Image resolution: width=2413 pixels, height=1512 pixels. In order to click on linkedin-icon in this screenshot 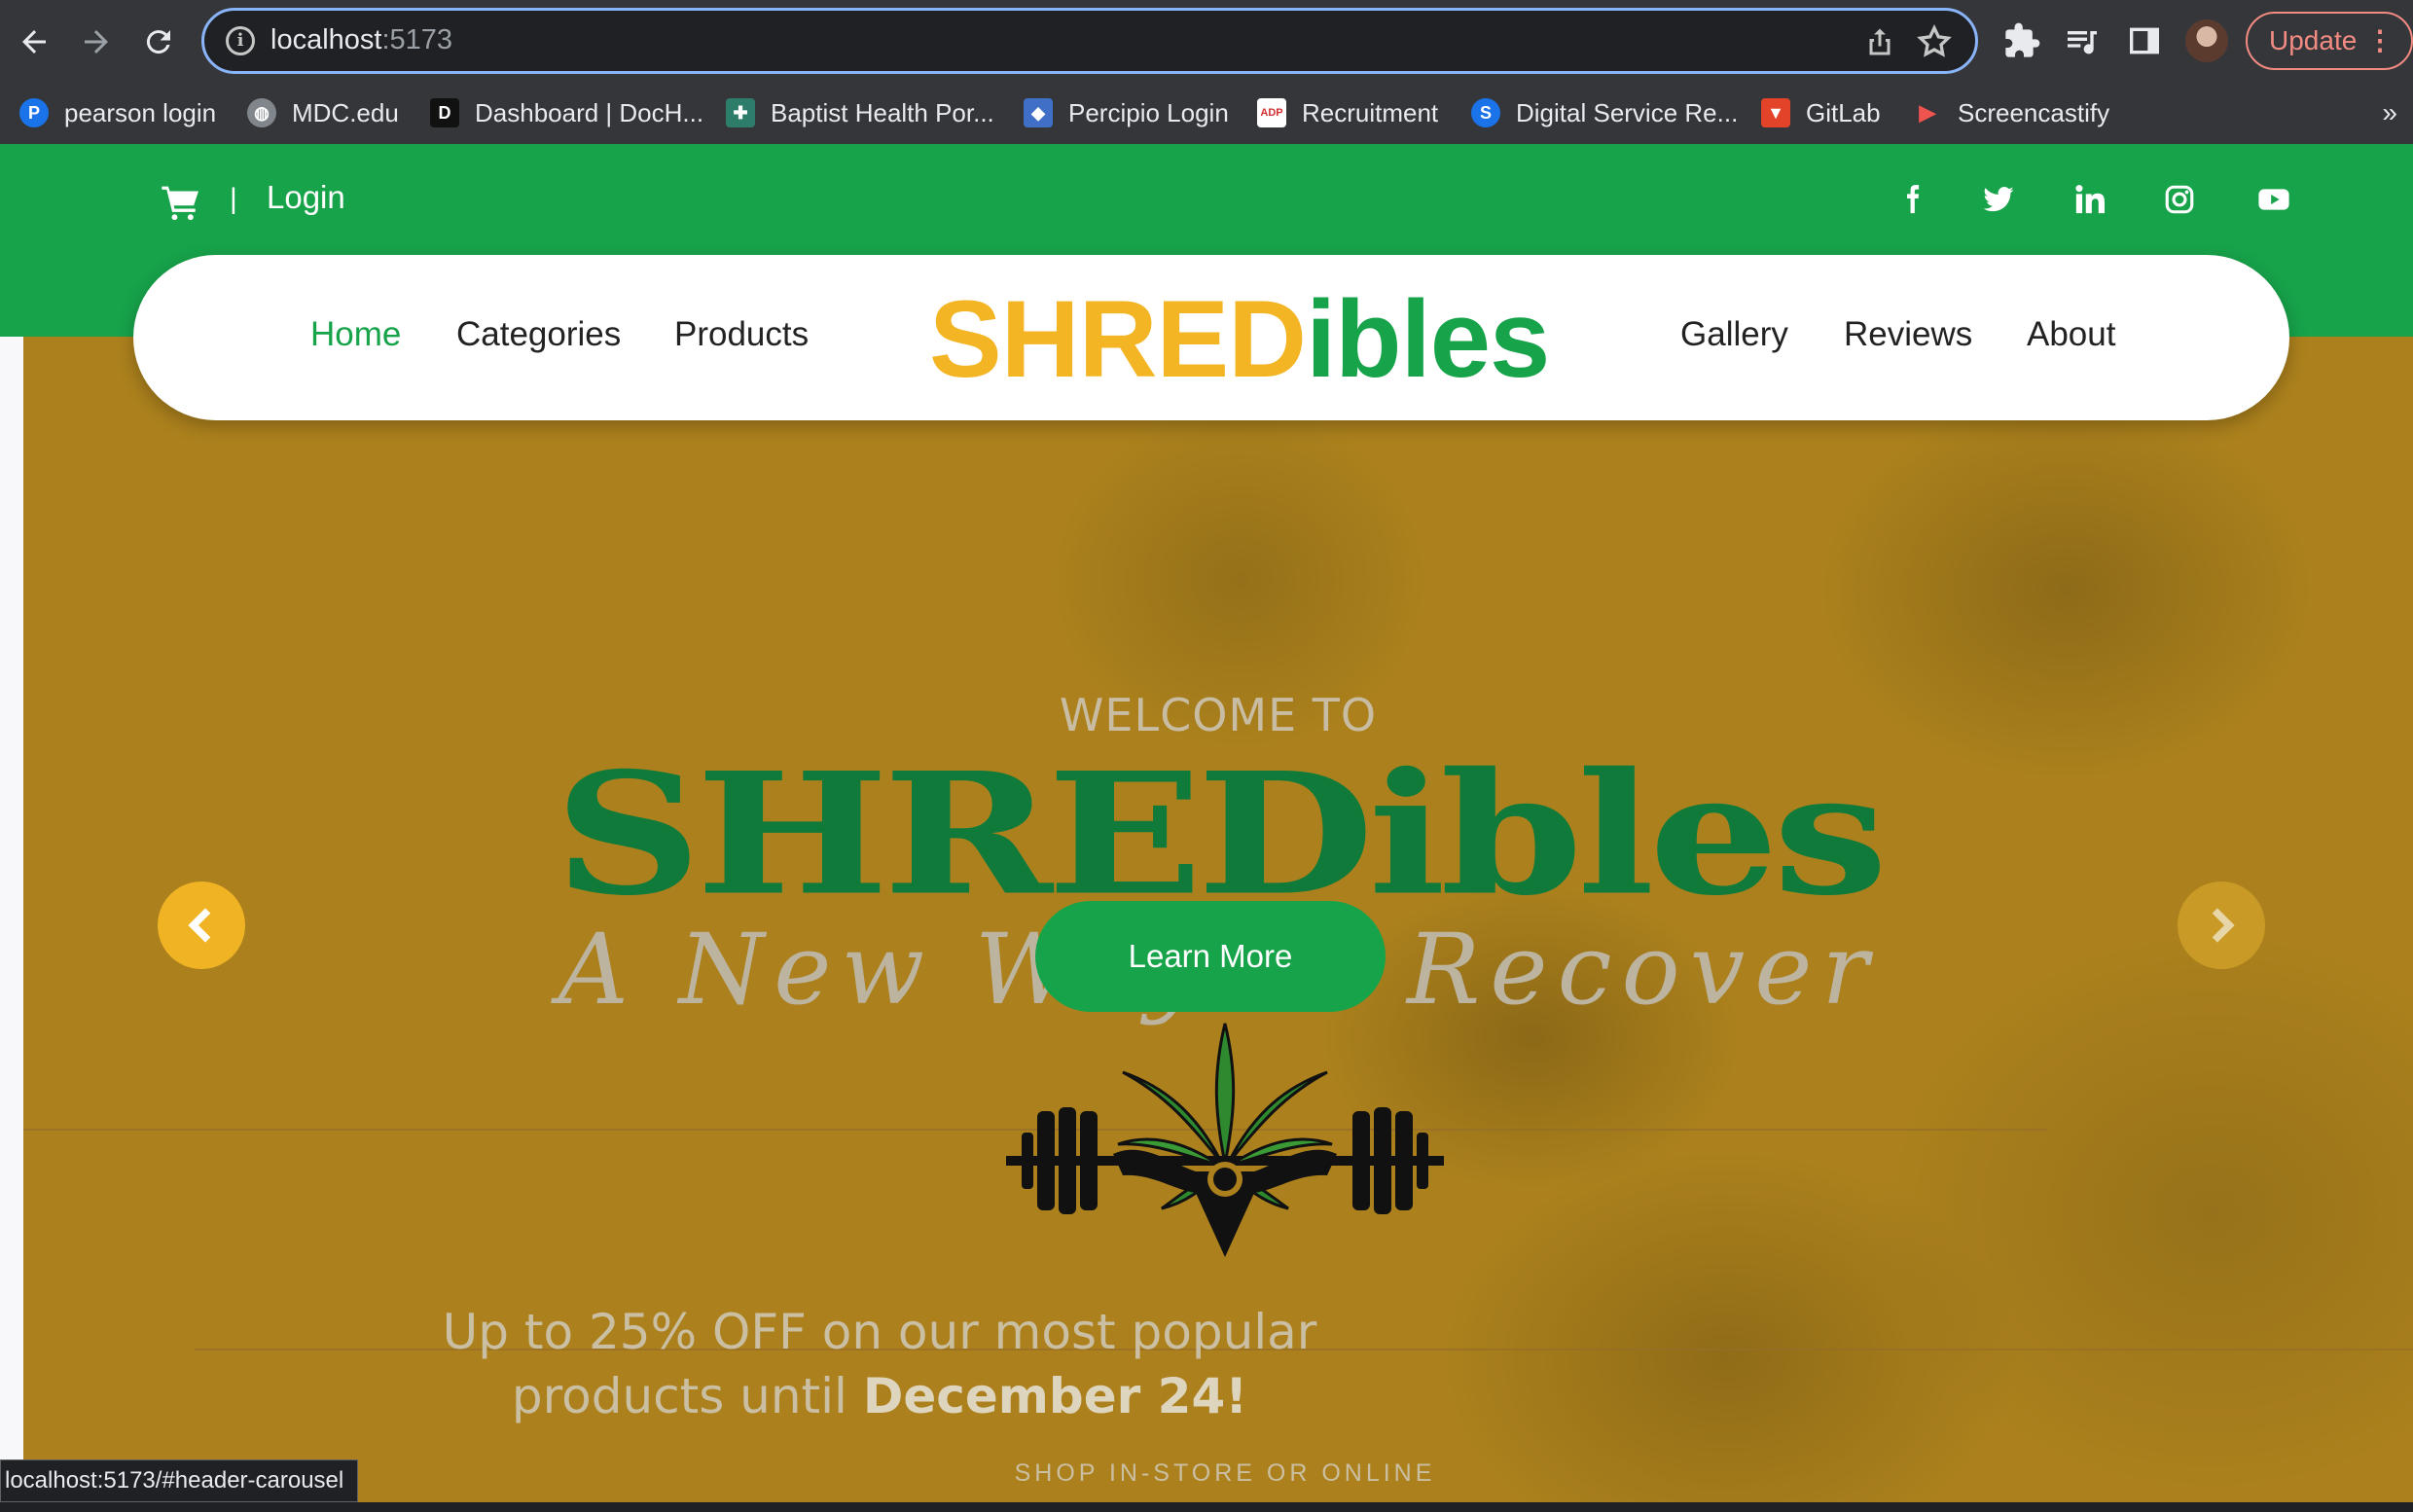, I will do `click(2090, 199)`.